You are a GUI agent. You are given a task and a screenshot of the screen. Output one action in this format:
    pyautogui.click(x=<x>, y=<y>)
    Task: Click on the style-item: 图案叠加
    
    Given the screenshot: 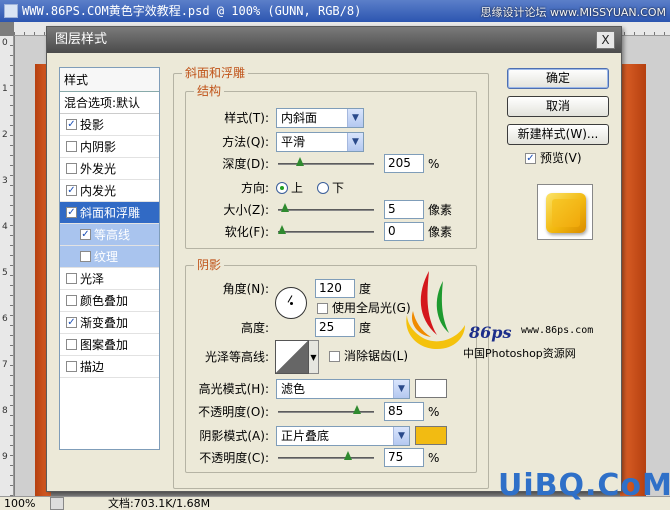 What is the action you would take?
    pyautogui.click(x=109, y=345)
    